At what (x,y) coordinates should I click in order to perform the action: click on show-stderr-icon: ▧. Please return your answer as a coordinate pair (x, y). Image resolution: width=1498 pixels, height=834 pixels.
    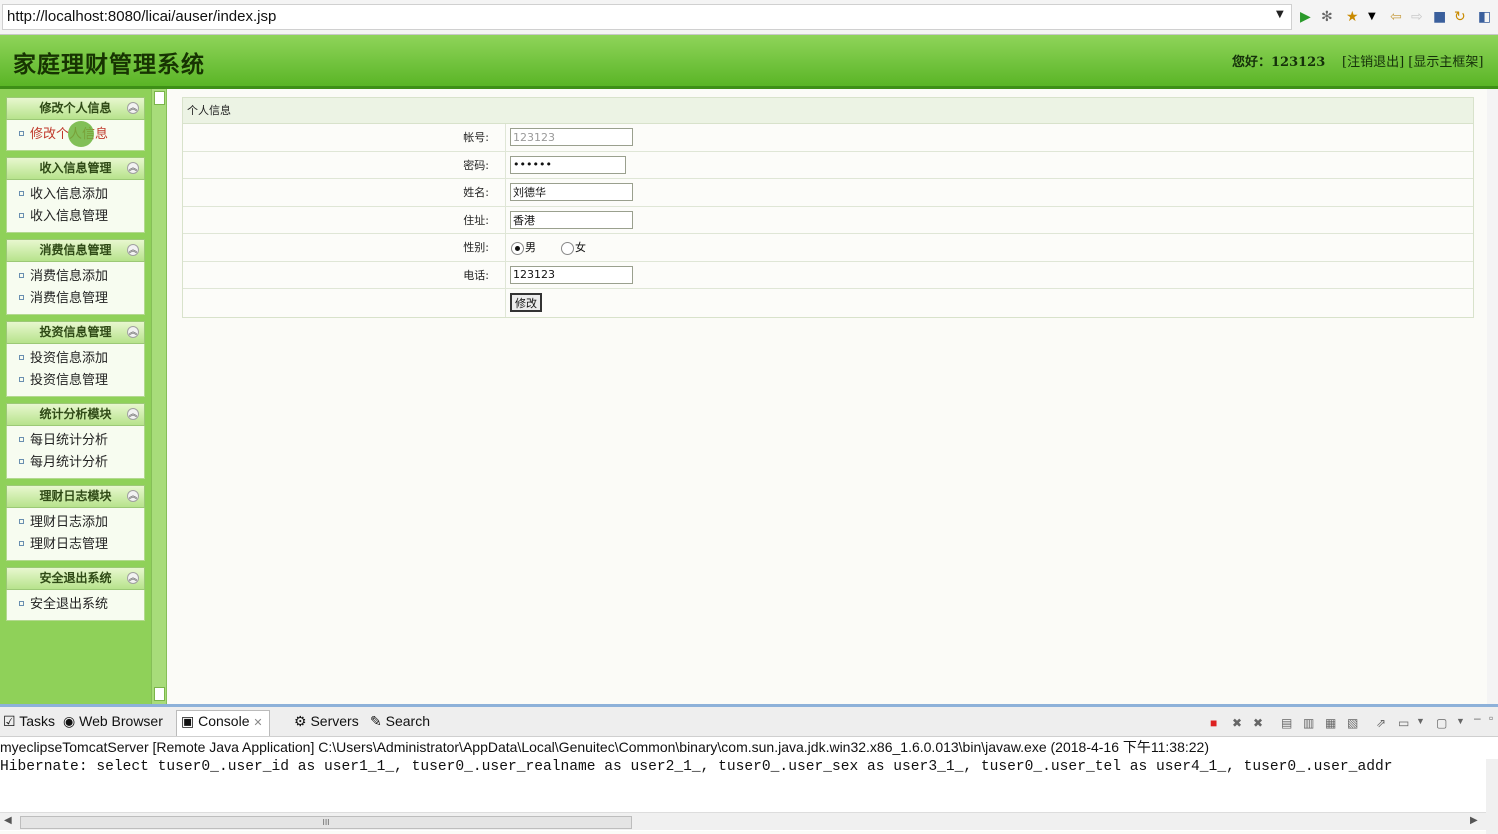
    Looking at the image, I should click on (1352, 723).